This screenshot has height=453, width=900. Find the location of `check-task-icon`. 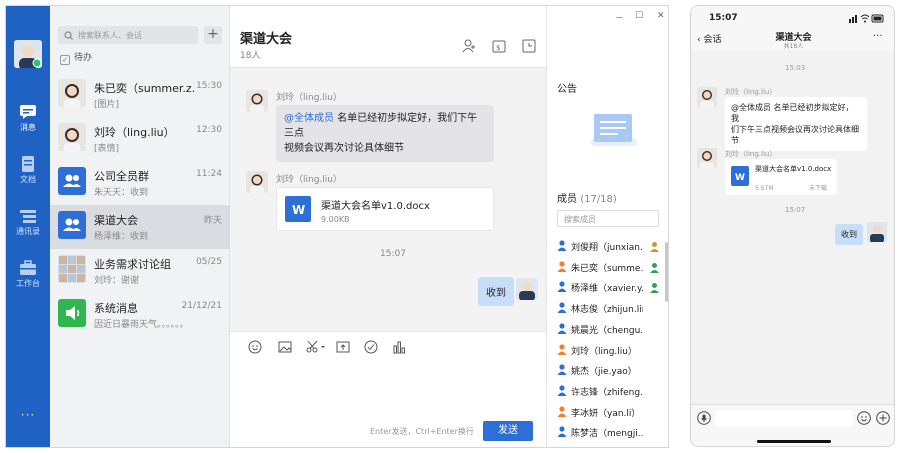

check-task-icon is located at coordinates (371, 347).